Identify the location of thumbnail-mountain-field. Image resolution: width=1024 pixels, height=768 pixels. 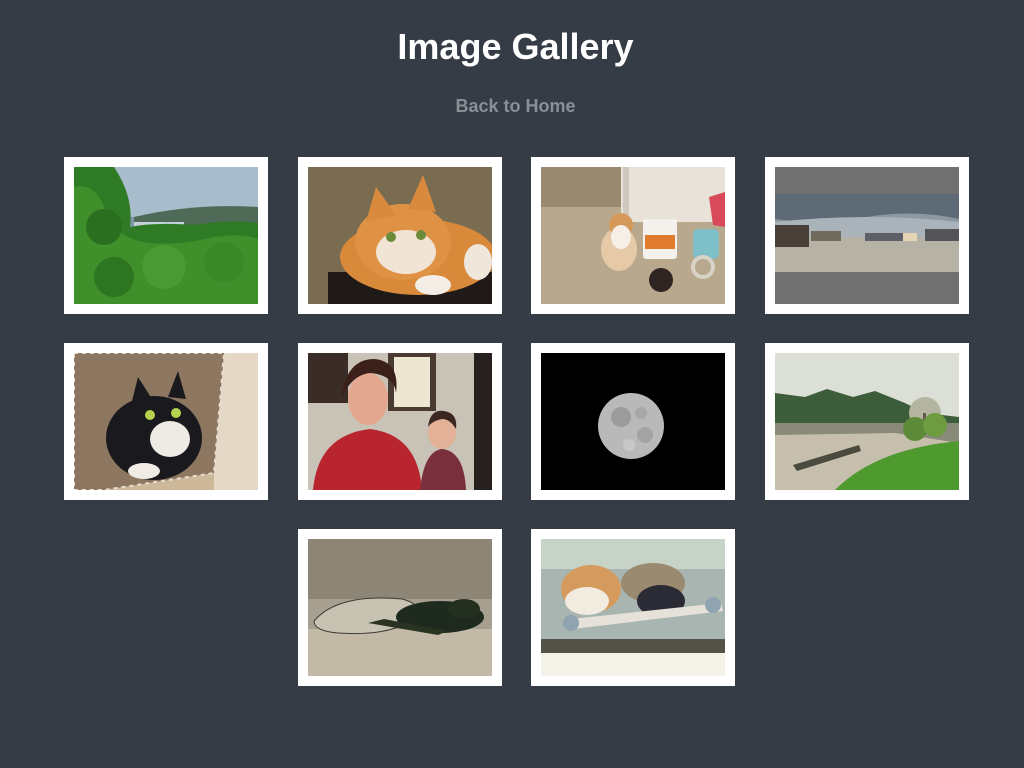
(867, 421).